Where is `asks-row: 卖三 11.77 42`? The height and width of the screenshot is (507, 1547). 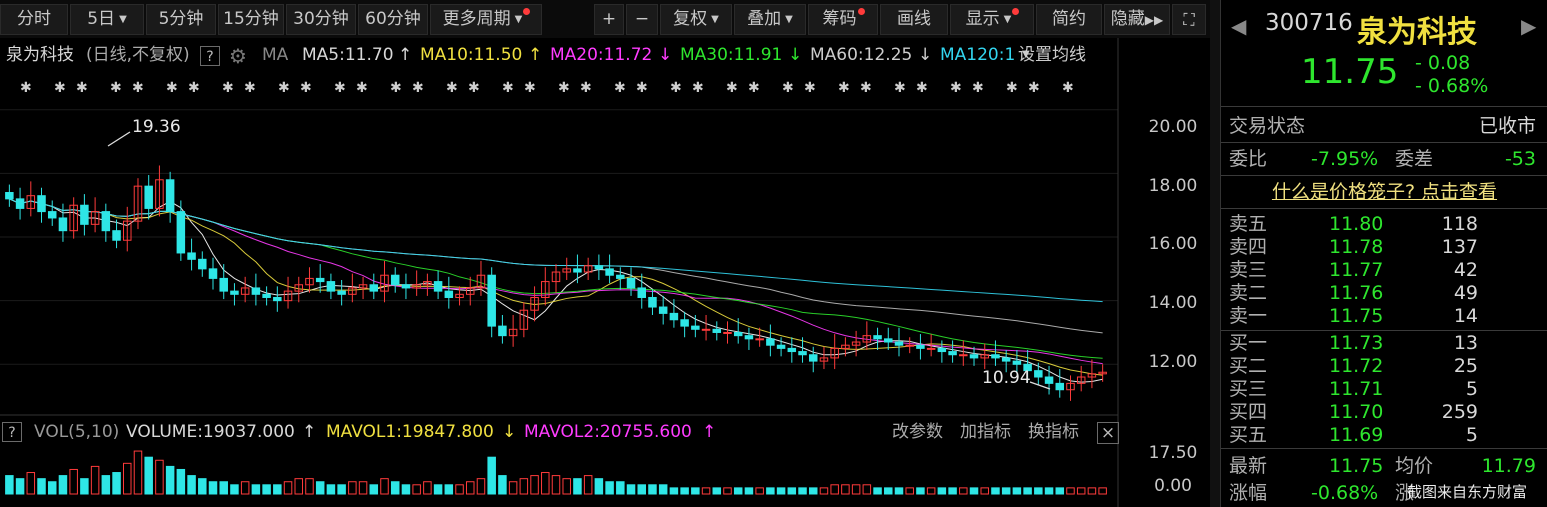
asks-row: 卖三 11.77 42 is located at coordinates (1384, 270).